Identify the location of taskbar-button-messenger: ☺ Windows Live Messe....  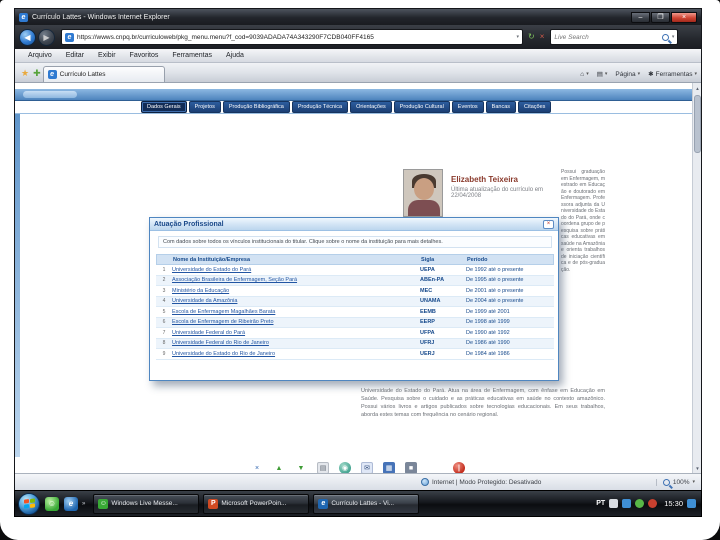
(146, 503).